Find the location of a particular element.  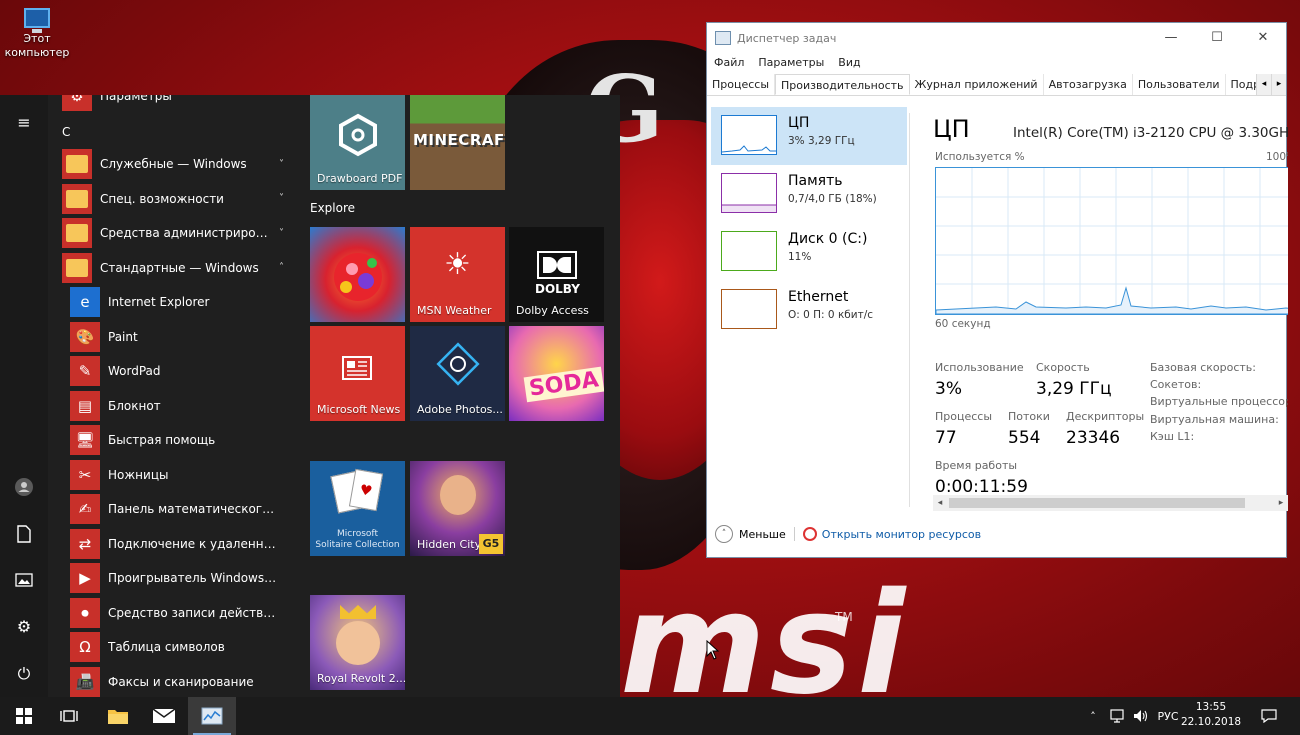

tile-candy-soda: SODA is located at coordinates (556, 373).